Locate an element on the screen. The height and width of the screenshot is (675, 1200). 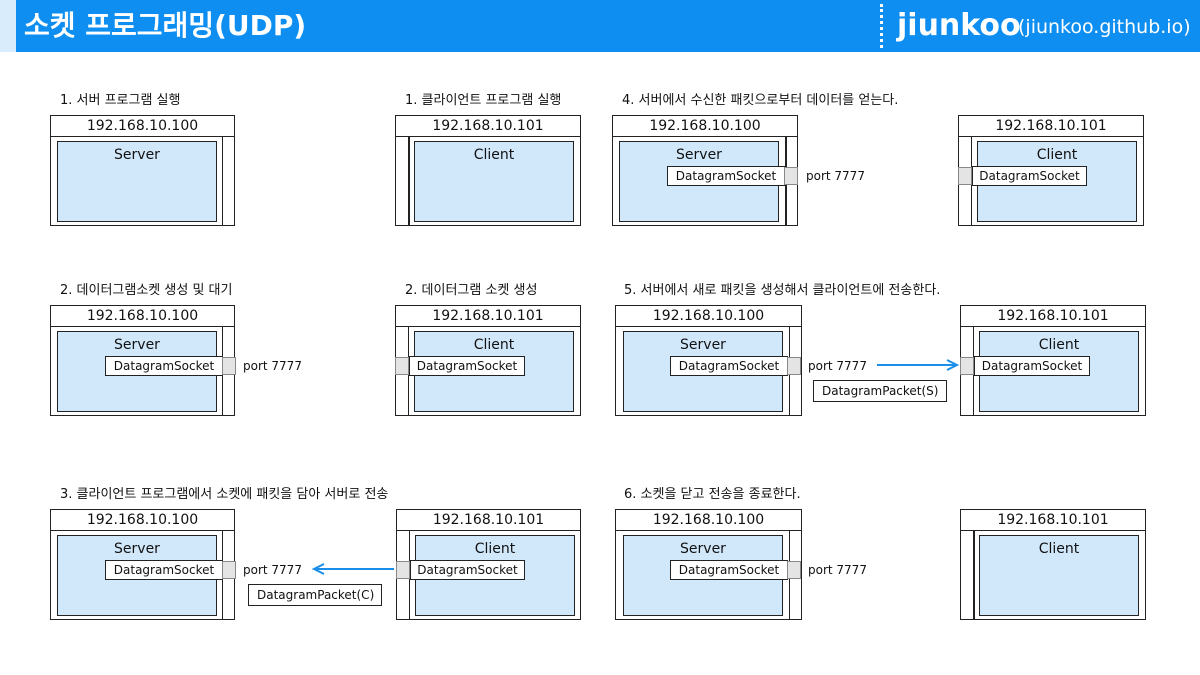
step-1-server-label: 1. 서버 프로그램 실행 is located at coordinates (120, 100).